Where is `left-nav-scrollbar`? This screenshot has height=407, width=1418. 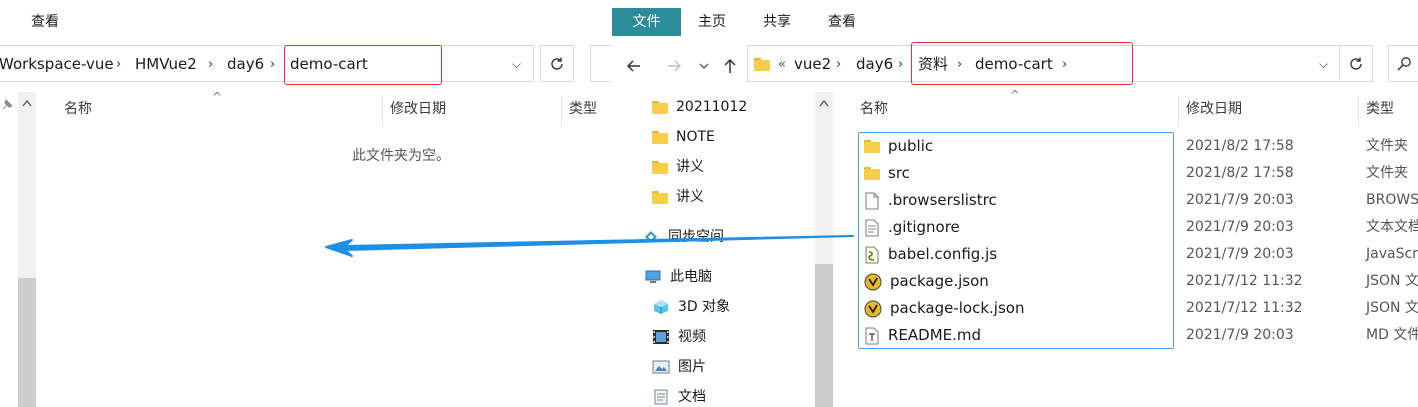 left-nav-scrollbar is located at coordinates (27, 249).